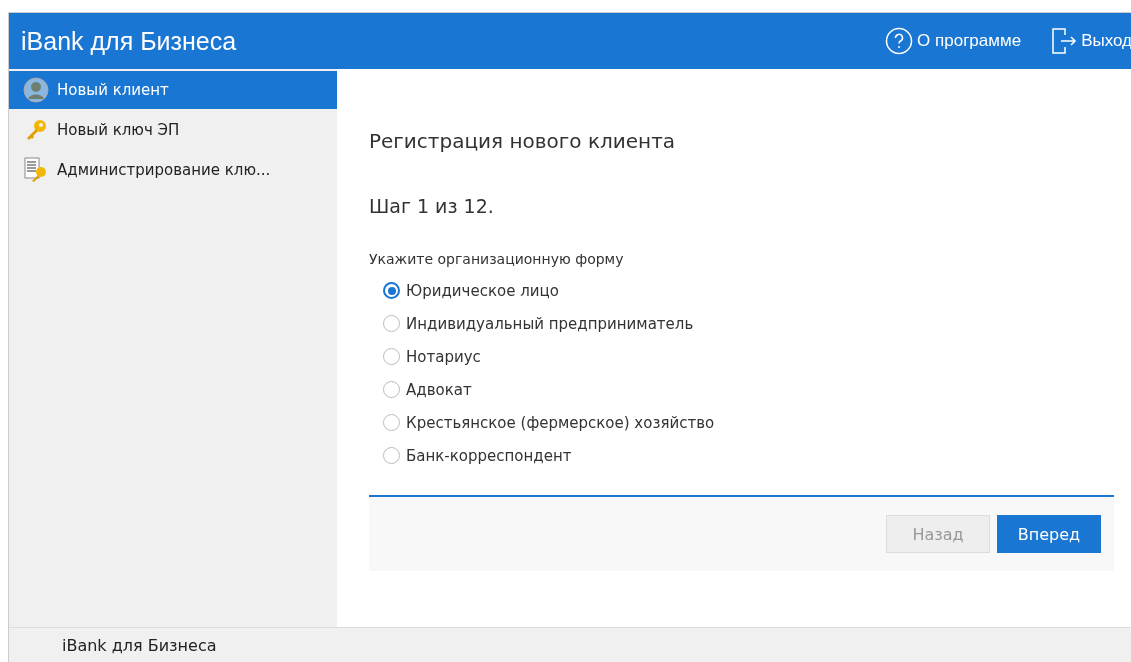 The image size is (1131, 662). Describe the element at coordinates (173, 90) in the screenshot. I see `sidebar-item: Новый клиент` at that location.